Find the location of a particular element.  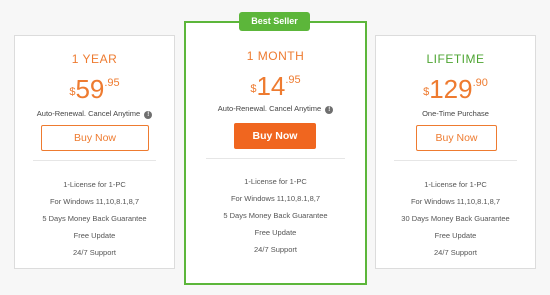

plan-subtitle: One-Time Purchase is located at coordinates (455, 113).